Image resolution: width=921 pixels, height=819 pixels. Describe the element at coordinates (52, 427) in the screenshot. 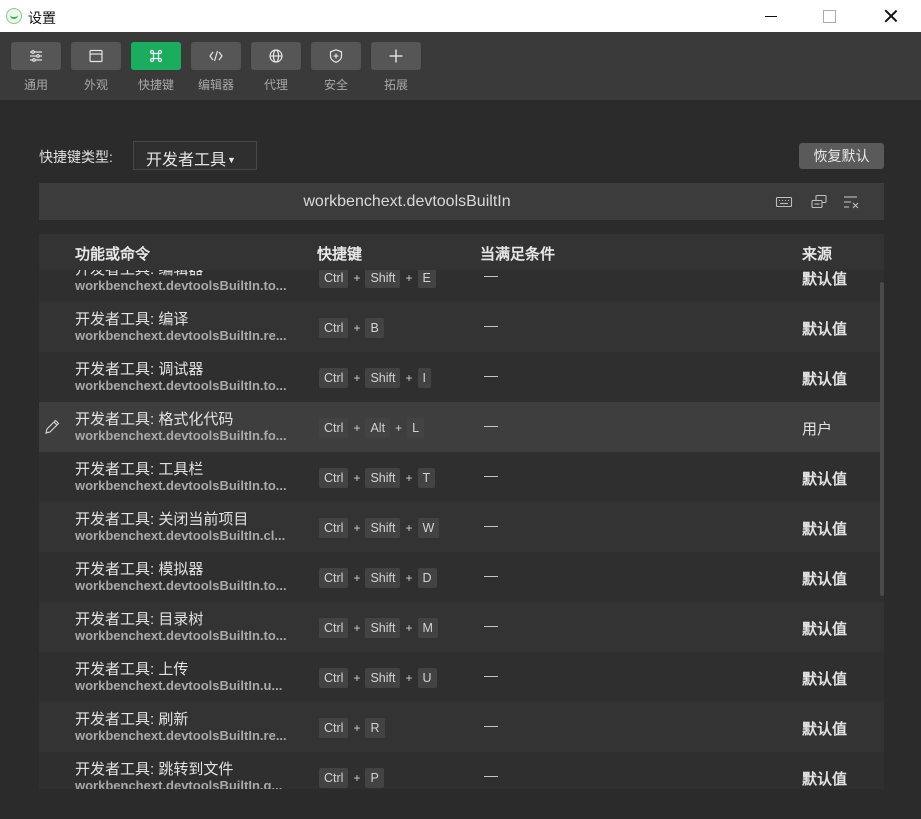

I see `edit-icon` at that location.